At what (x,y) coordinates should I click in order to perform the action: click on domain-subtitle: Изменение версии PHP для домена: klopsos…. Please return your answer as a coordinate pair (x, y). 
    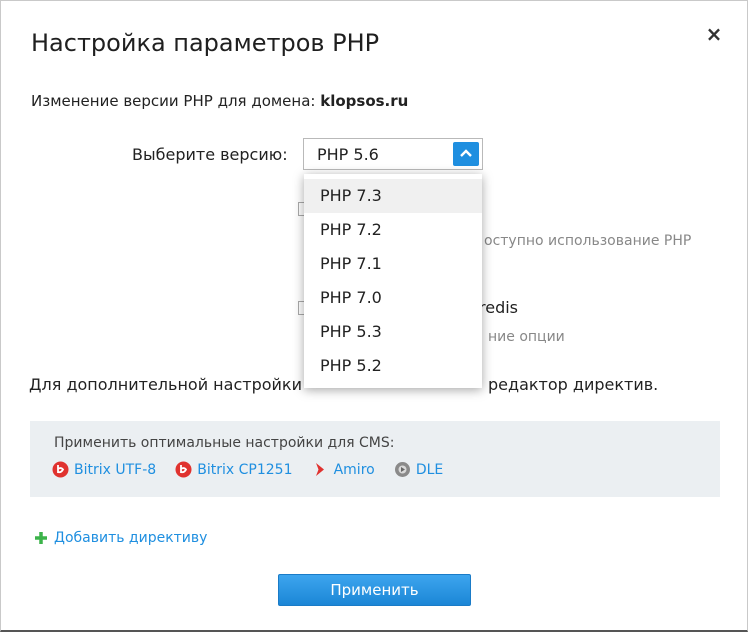
    Looking at the image, I should click on (219, 101).